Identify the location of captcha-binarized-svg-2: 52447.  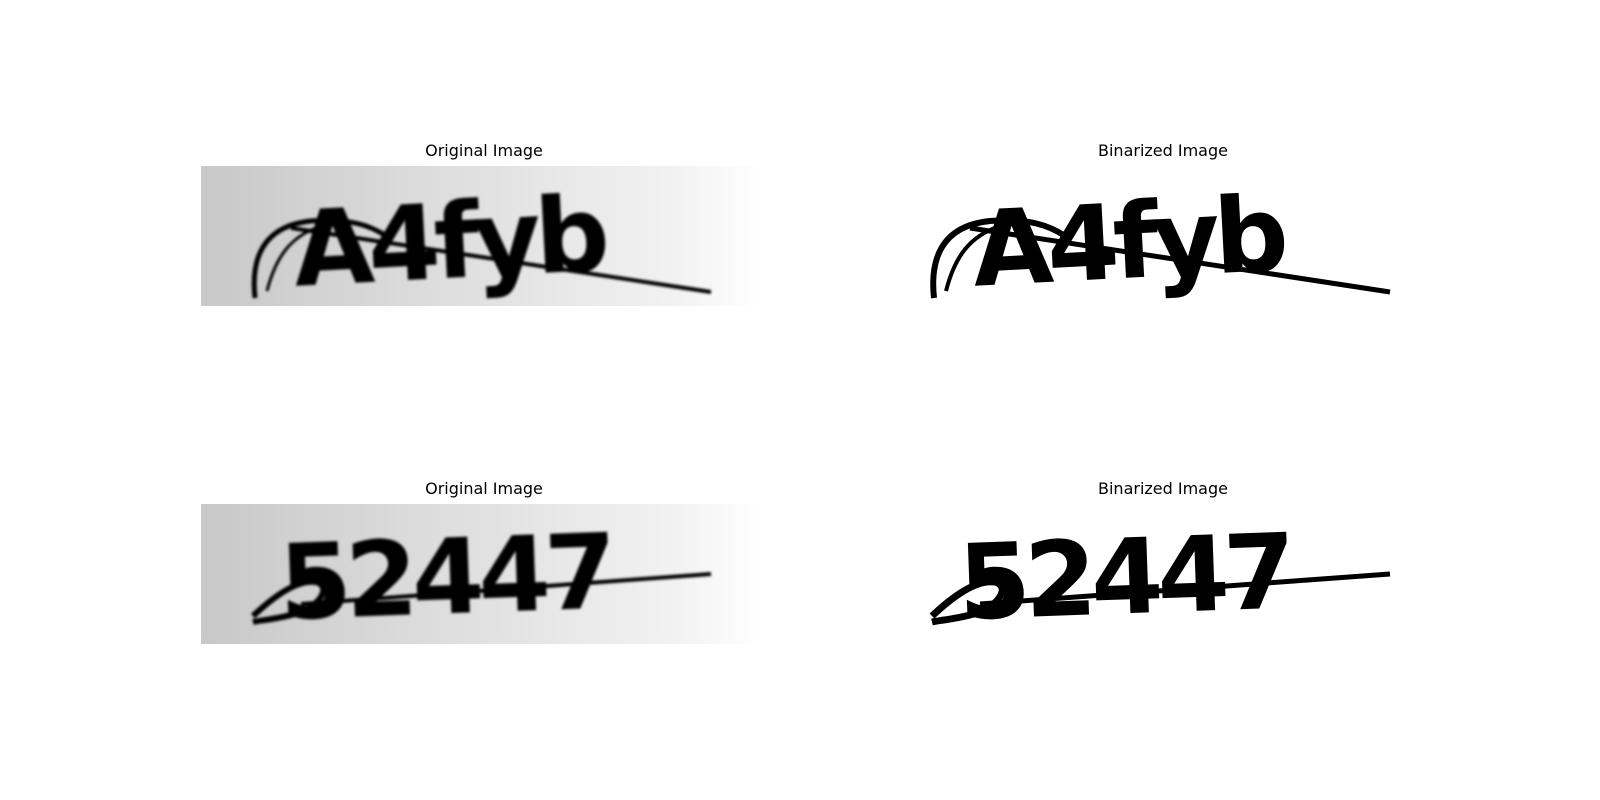
(1160, 577).